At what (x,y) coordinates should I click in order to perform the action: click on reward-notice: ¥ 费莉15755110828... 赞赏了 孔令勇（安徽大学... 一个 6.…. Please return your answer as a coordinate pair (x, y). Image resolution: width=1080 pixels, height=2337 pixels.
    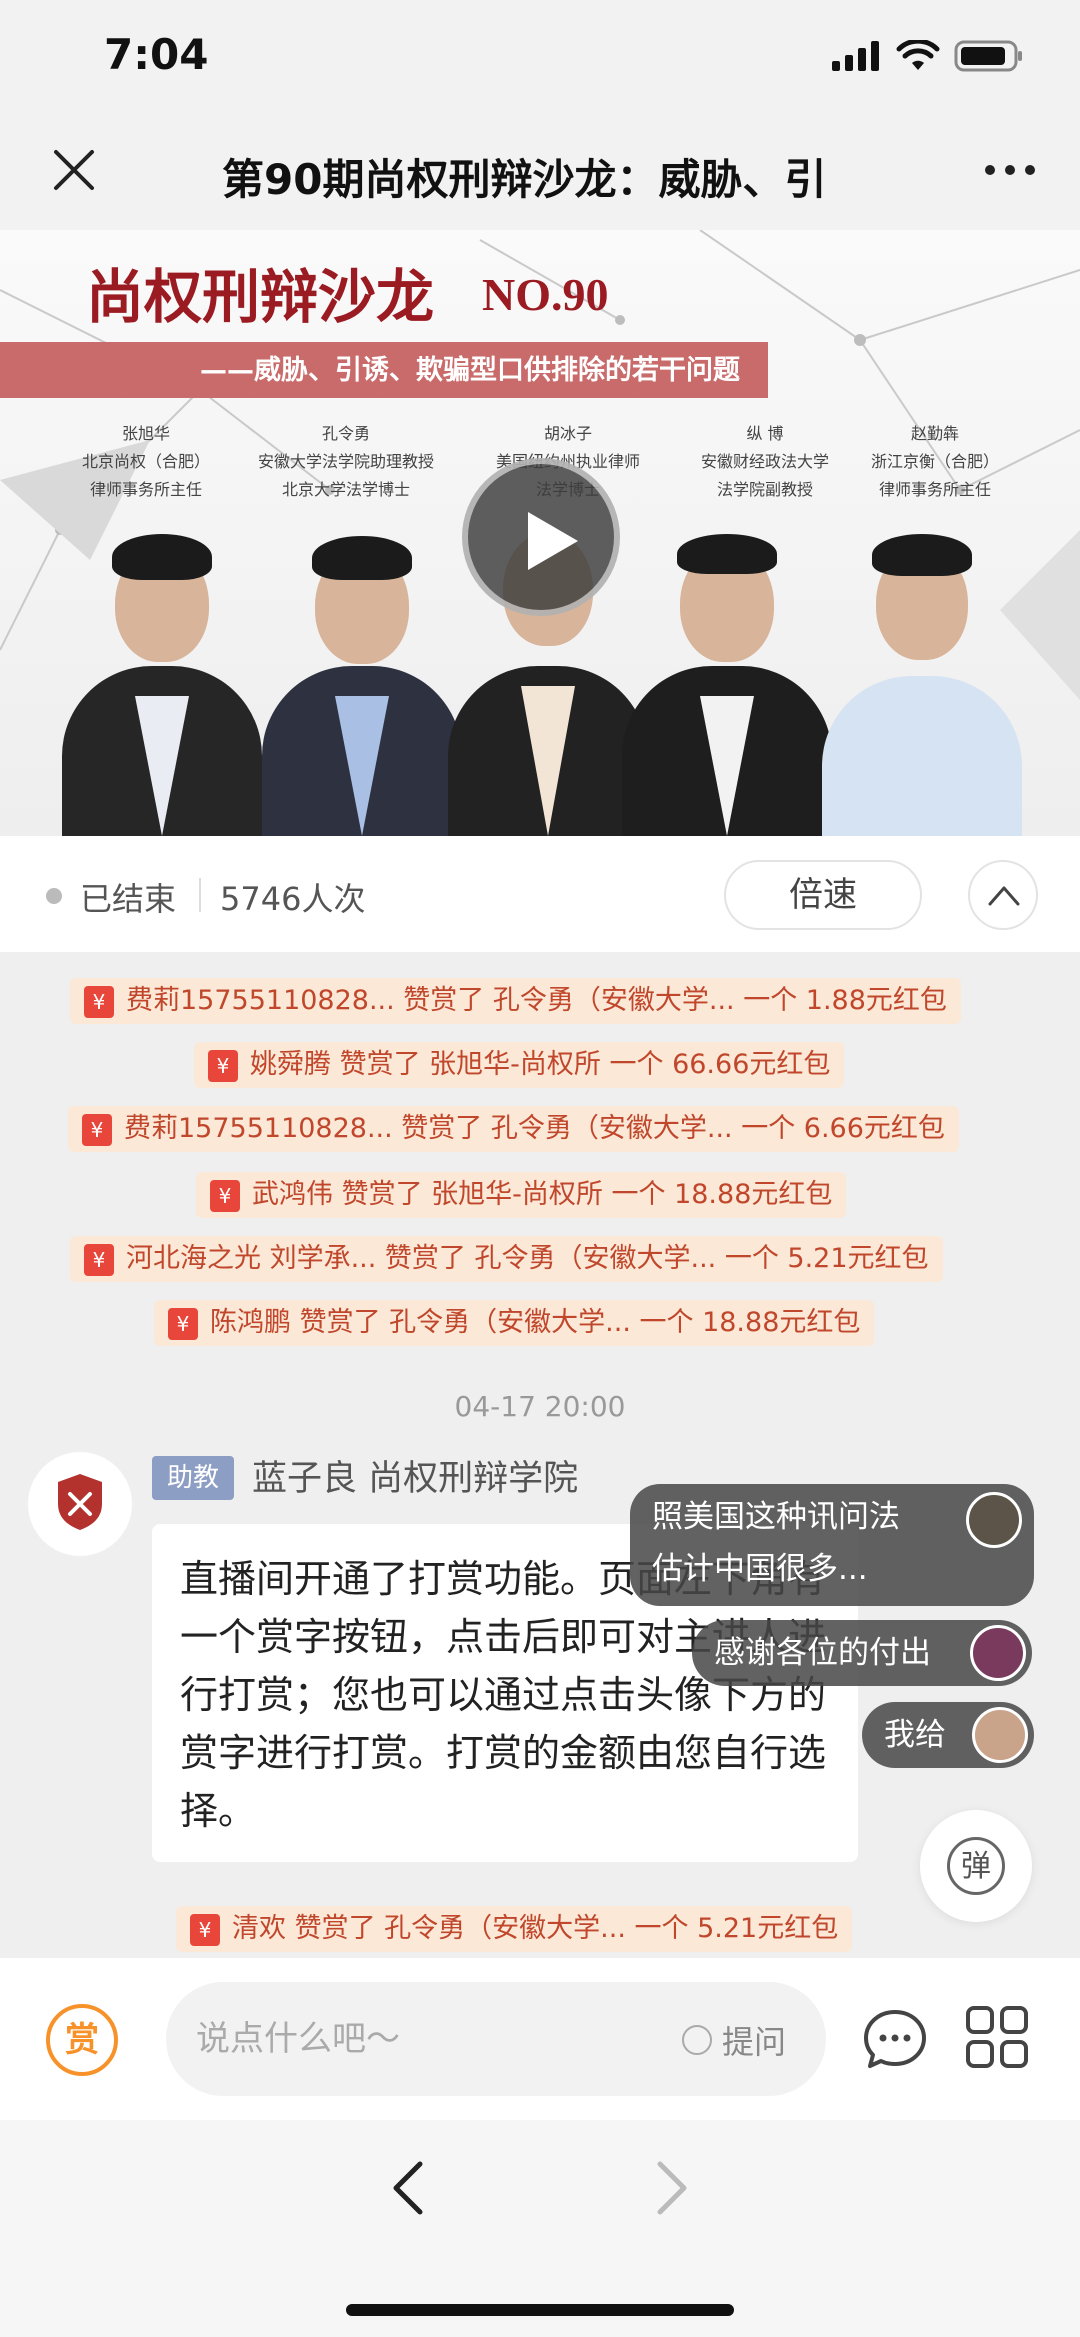
    Looking at the image, I should click on (513, 1129).